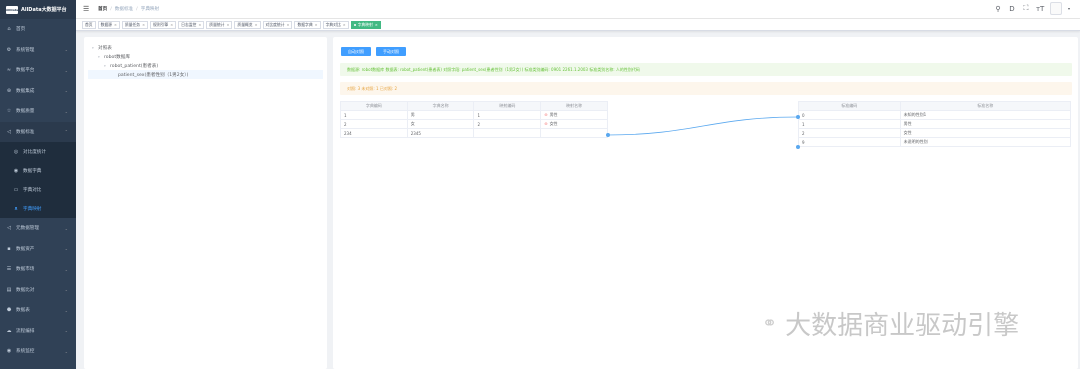 This screenshot has height=369, width=1080. I want to click on sidebar-item-flow: ☁ 流程编排 ⌄, so click(38, 331).